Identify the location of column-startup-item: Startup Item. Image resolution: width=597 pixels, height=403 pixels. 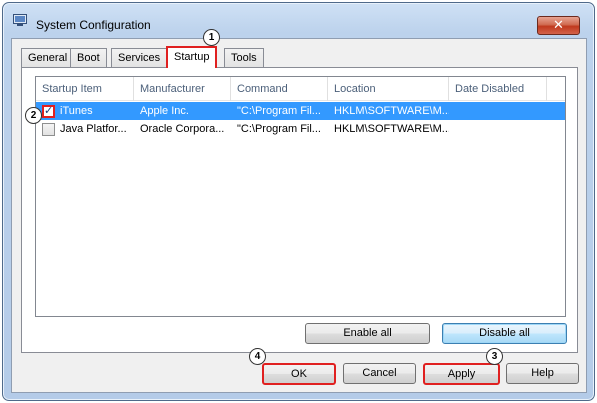
(85, 89).